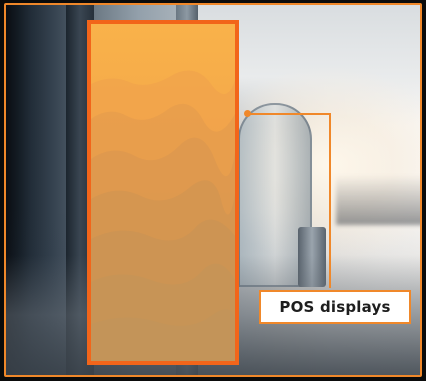  What do you see at coordinates (335, 307) in the screenshot?
I see `pos-displays-label: POS displays` at bounding box center [335, 307].